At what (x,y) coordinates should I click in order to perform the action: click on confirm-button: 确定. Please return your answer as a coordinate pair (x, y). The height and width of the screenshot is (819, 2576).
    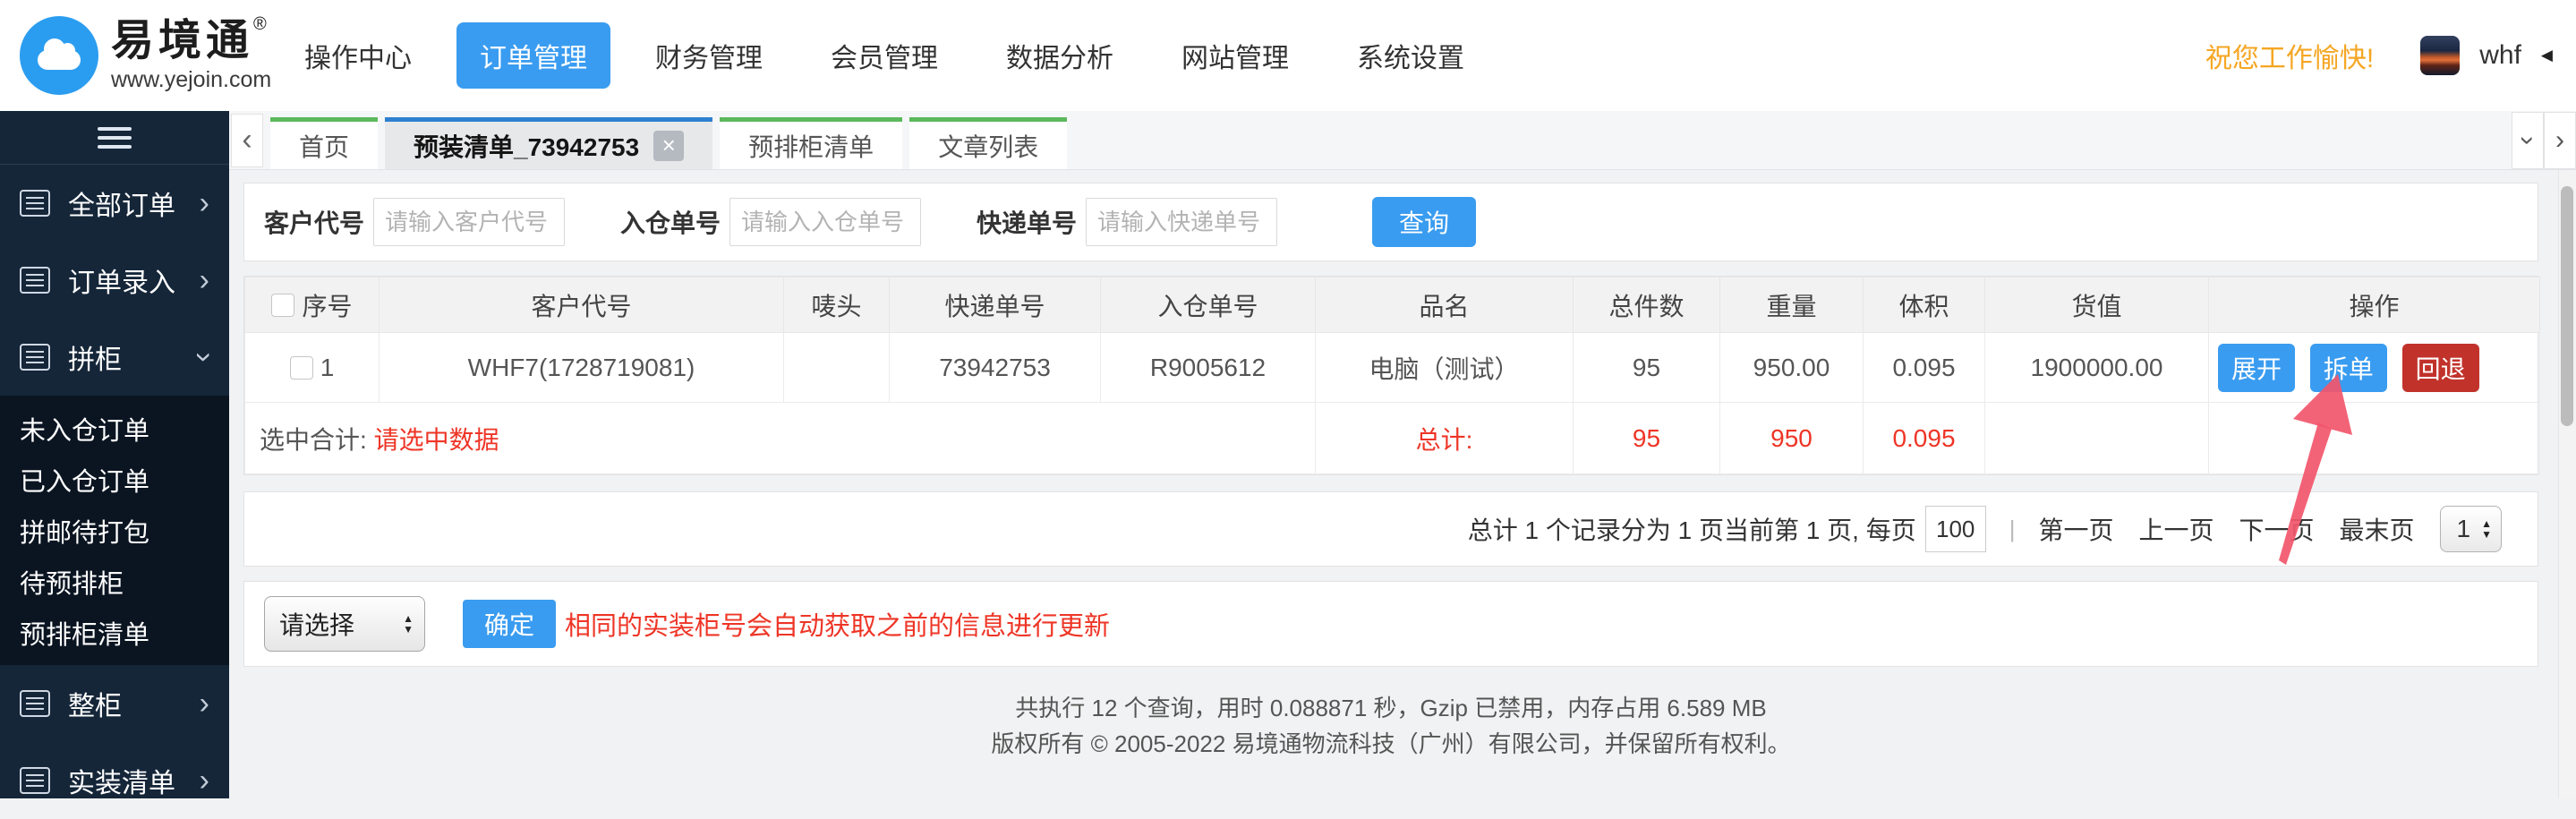
    Looking at the image, I should click on (510, 624).